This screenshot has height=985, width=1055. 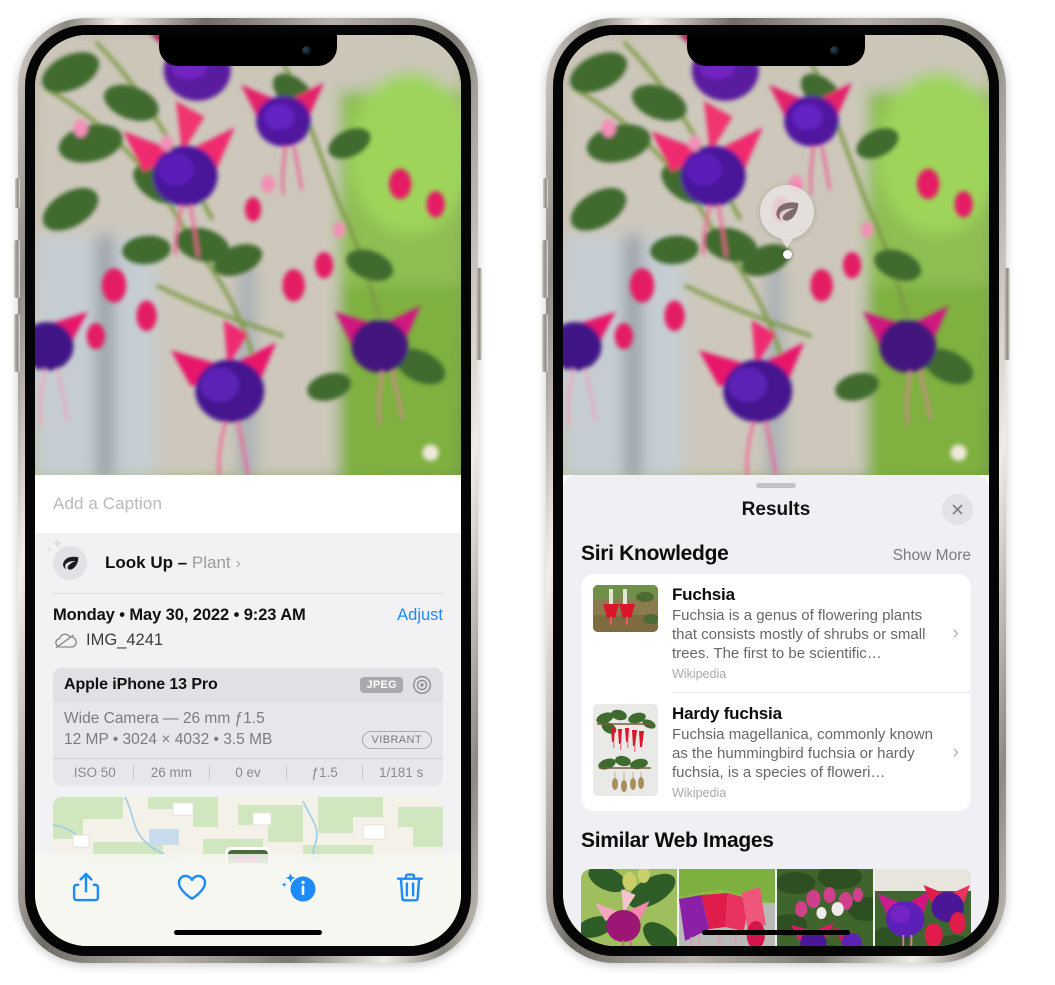 I want to click on icloud-off-icon, so click(x=66, y=640).